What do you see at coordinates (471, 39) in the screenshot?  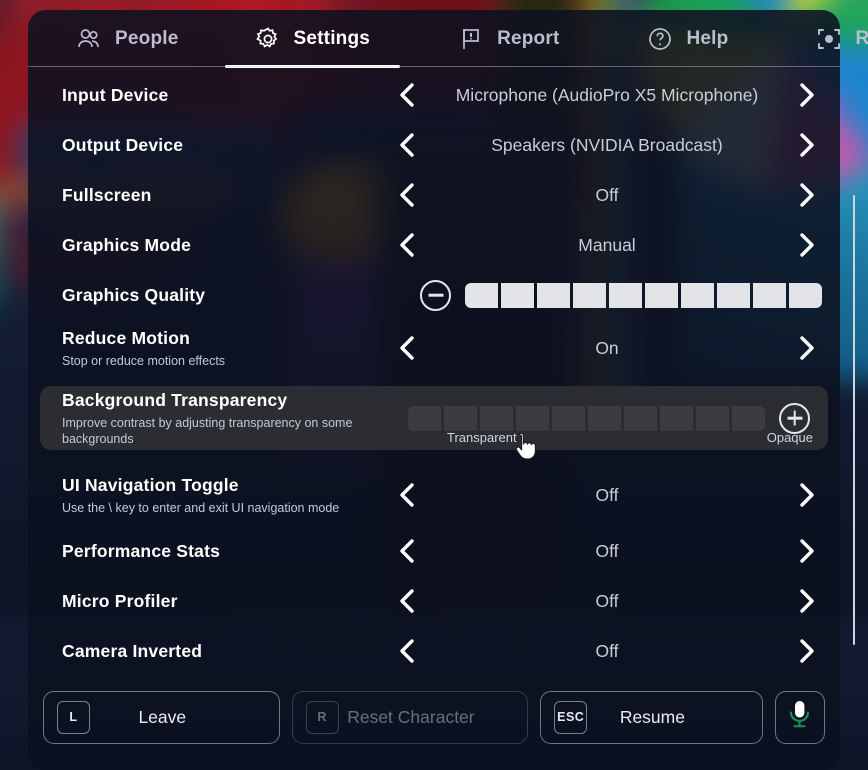 I see `flag-icon` at bounding box center [471, 39].